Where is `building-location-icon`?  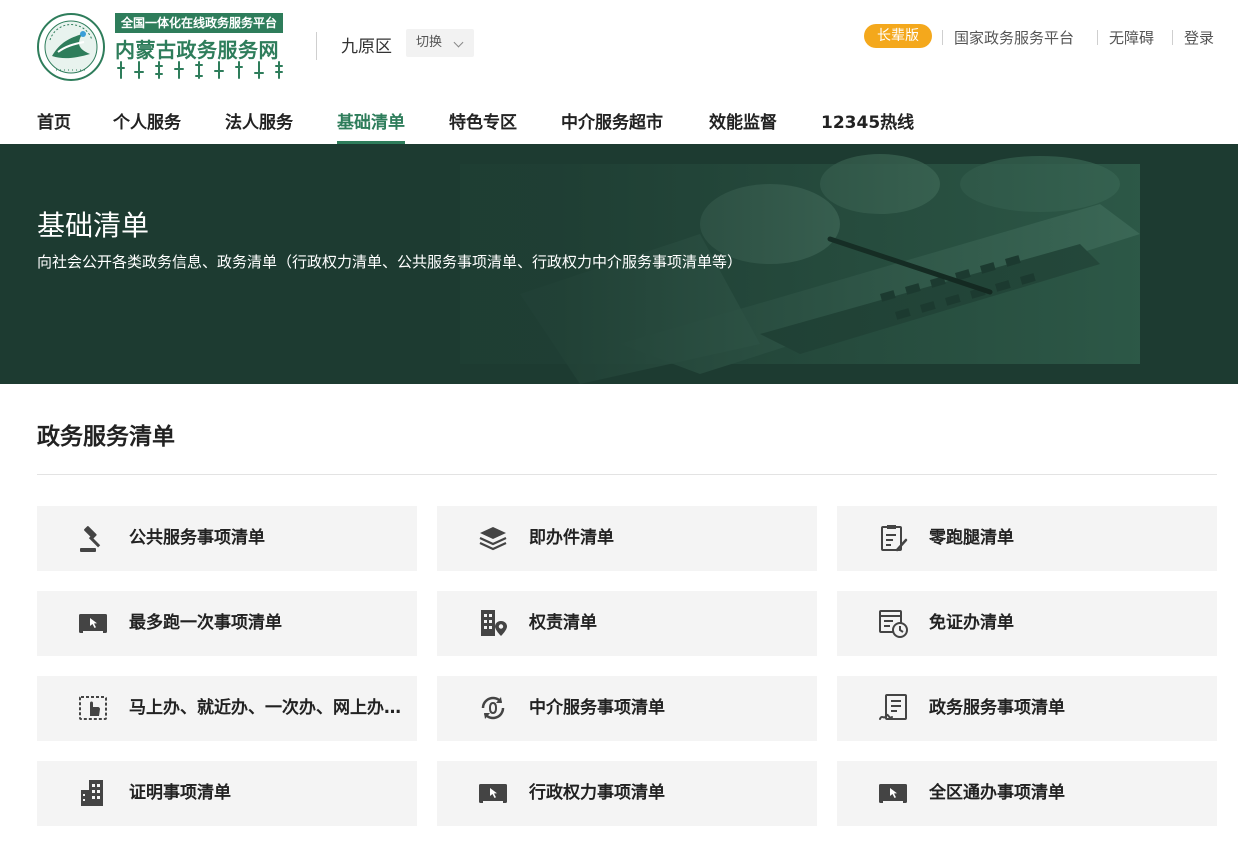
building-location-icon is located at coordinates (494, 623).